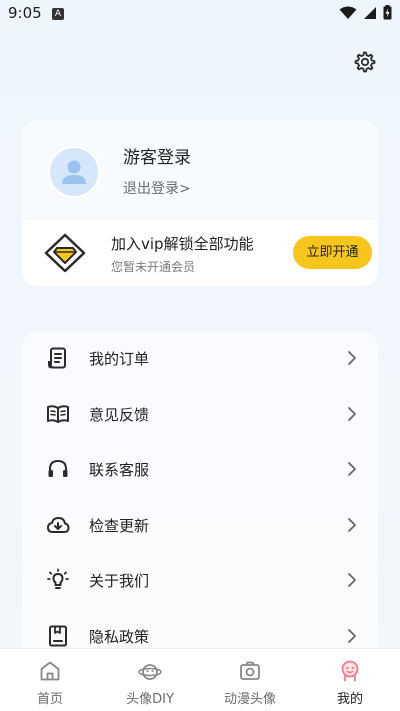 The height and width of the screenshot is (711, 400). I want to click on status-time: 9:05, so click(25, 13).